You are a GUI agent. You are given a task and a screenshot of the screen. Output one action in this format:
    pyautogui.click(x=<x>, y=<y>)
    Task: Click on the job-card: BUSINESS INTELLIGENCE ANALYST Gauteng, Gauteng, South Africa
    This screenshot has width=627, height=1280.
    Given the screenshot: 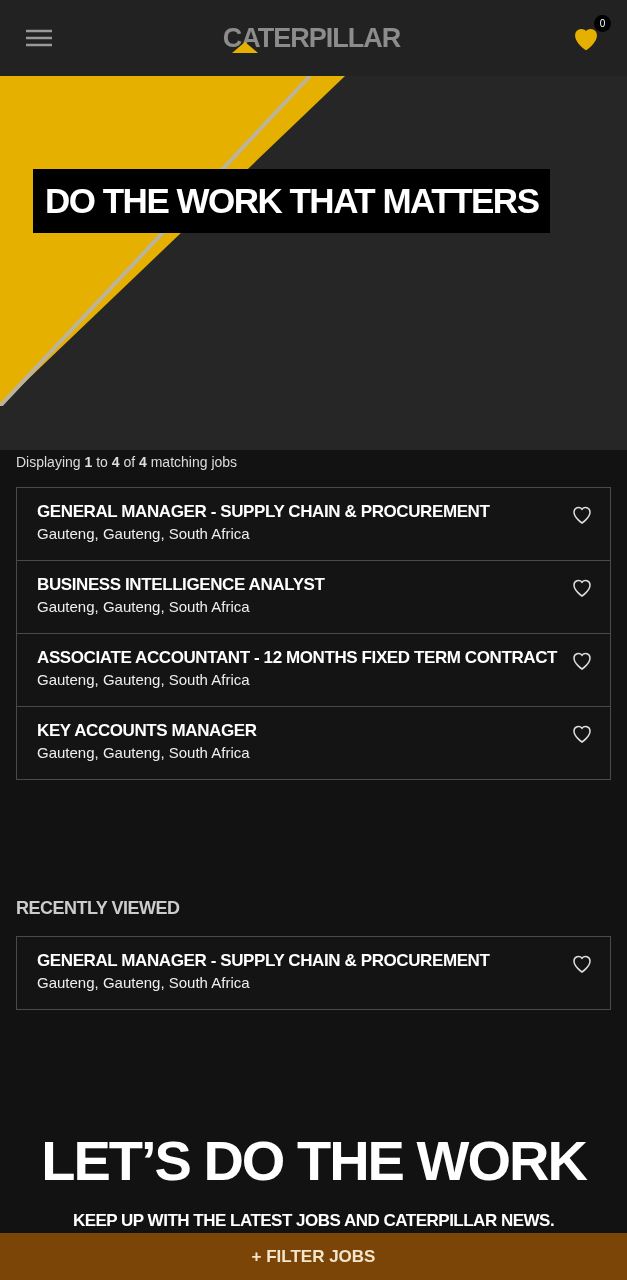 What is the action you would take?
    pyautogui.click(x=313, y=597)
    